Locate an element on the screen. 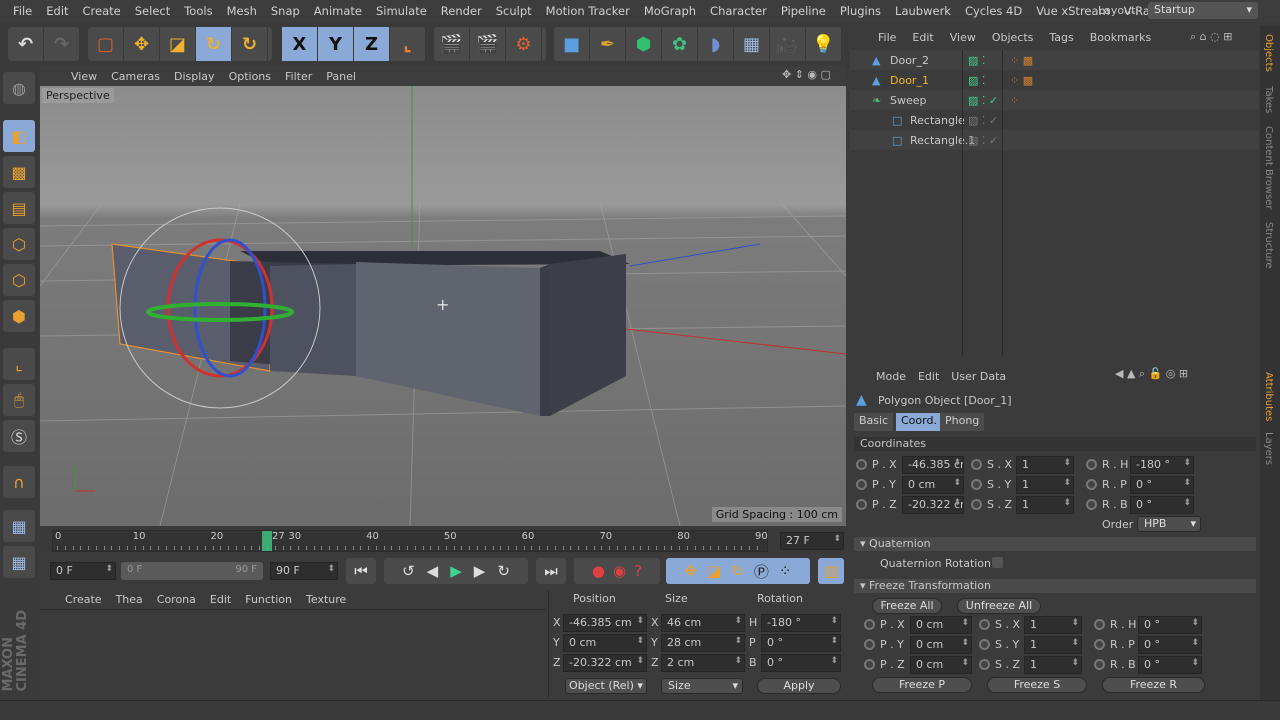 The image size is (1280, 720). model-mode-icon: ◧ is located at coordinates (19, 136).